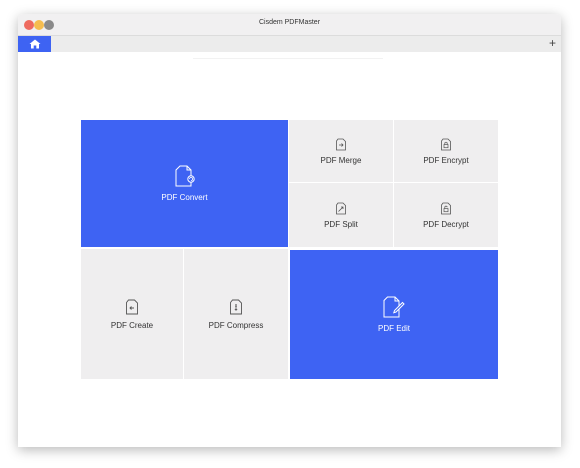 This screenshot has width=580, height=468. What do you see at coordinates (341, 160) in the screenshot?
I see `pdf-merge-label: PDF Merge` at bounding box center [341, 160].